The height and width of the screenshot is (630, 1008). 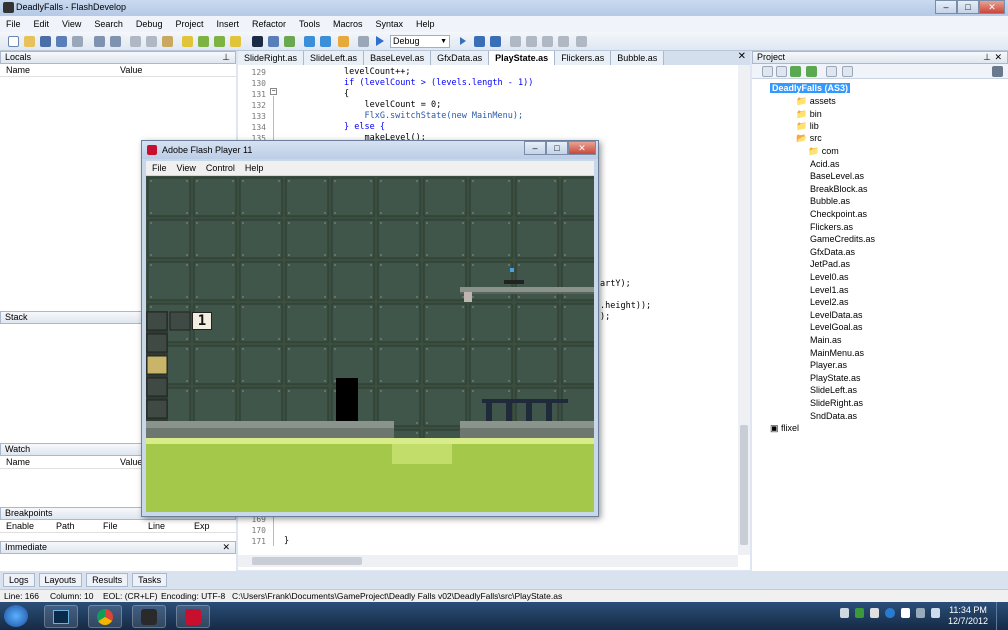 What do you see at coordinates (99, 41) in the screenshot?
I see `undo-icon` at bounding box center [99, 41].